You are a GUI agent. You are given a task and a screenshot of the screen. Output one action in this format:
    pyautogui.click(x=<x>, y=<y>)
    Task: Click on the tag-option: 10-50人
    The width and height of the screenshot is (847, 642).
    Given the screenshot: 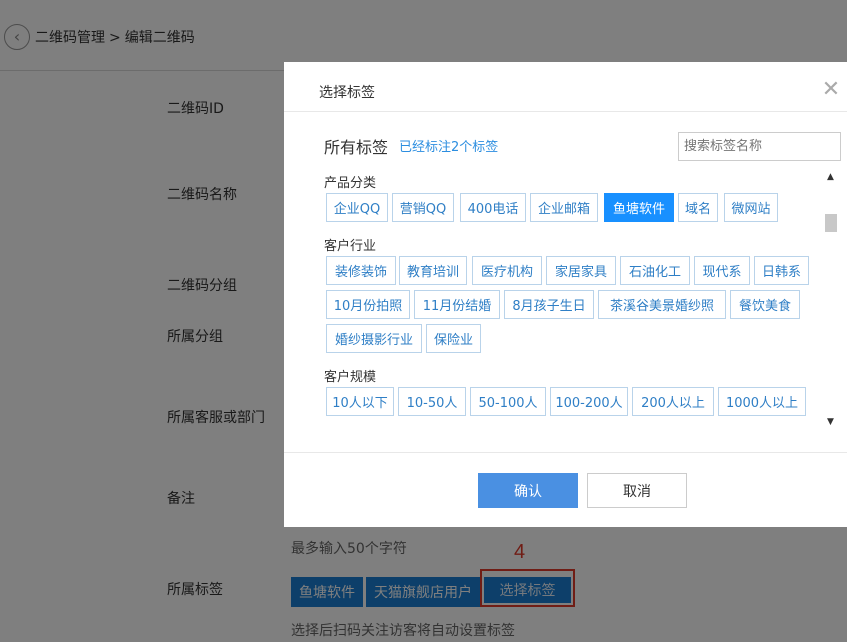 What is the action you would take?
    pyautogui.click(x=432, y=401)
    